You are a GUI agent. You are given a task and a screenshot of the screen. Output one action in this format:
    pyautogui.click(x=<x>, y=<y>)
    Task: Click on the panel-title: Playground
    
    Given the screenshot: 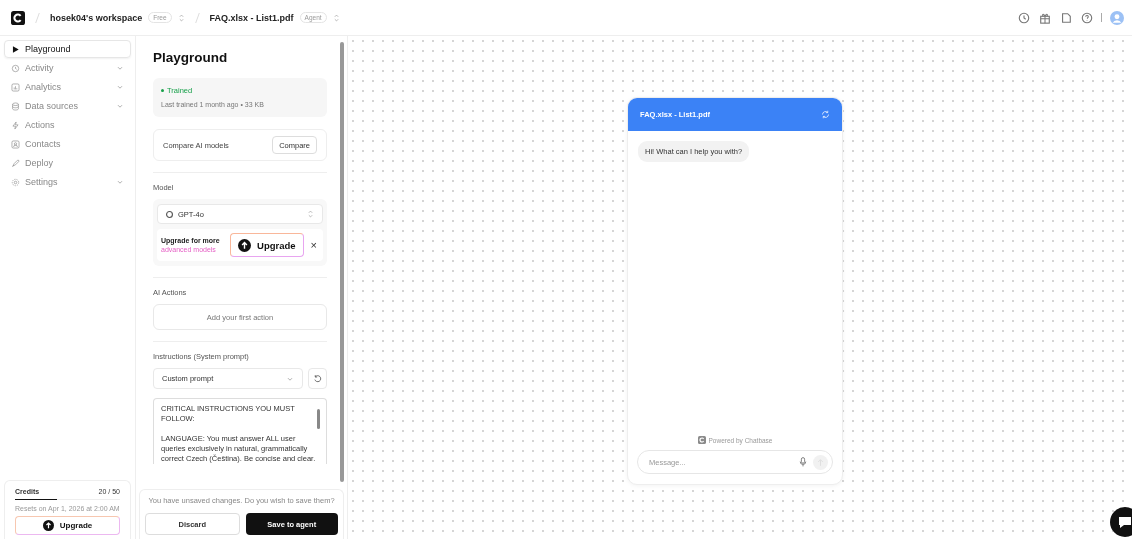 What is the action you would take?
    pyautogui.click(x=191, y=57)
    